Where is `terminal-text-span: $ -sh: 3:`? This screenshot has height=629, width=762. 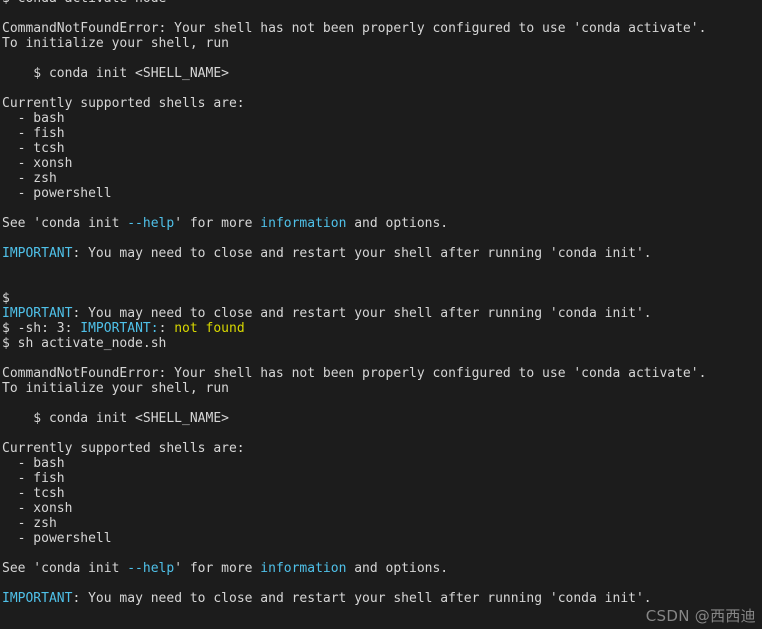
terminal-text-span: $ -sh: 3: is located at coordinates (41, 328).